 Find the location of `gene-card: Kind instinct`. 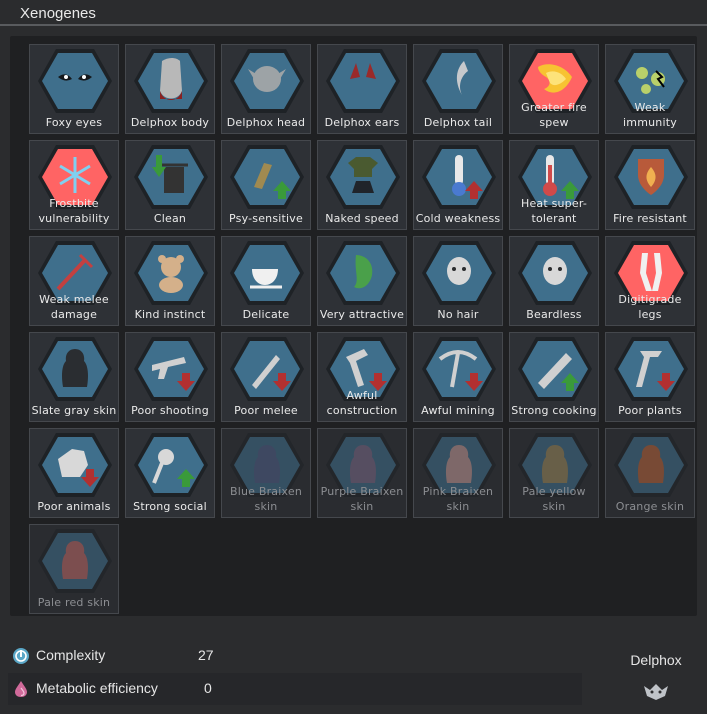

gene-card: Kind instinct is located at coordinates (170, 281).